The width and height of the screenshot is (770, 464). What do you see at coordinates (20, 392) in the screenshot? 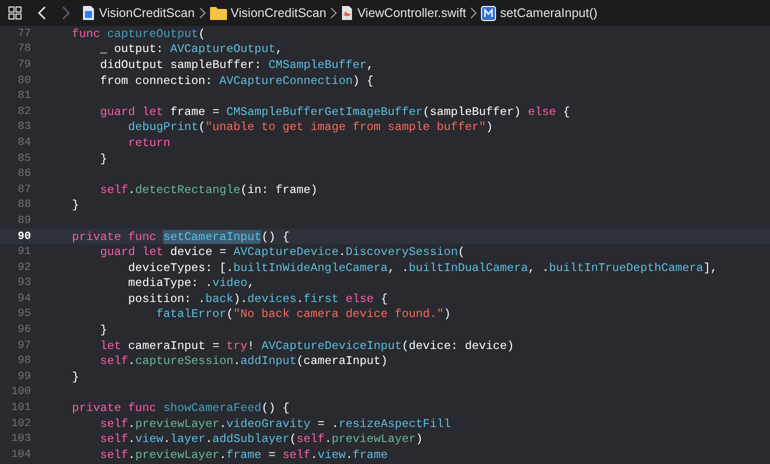
I see `line-number: 100` at bounding box center [20, 392].